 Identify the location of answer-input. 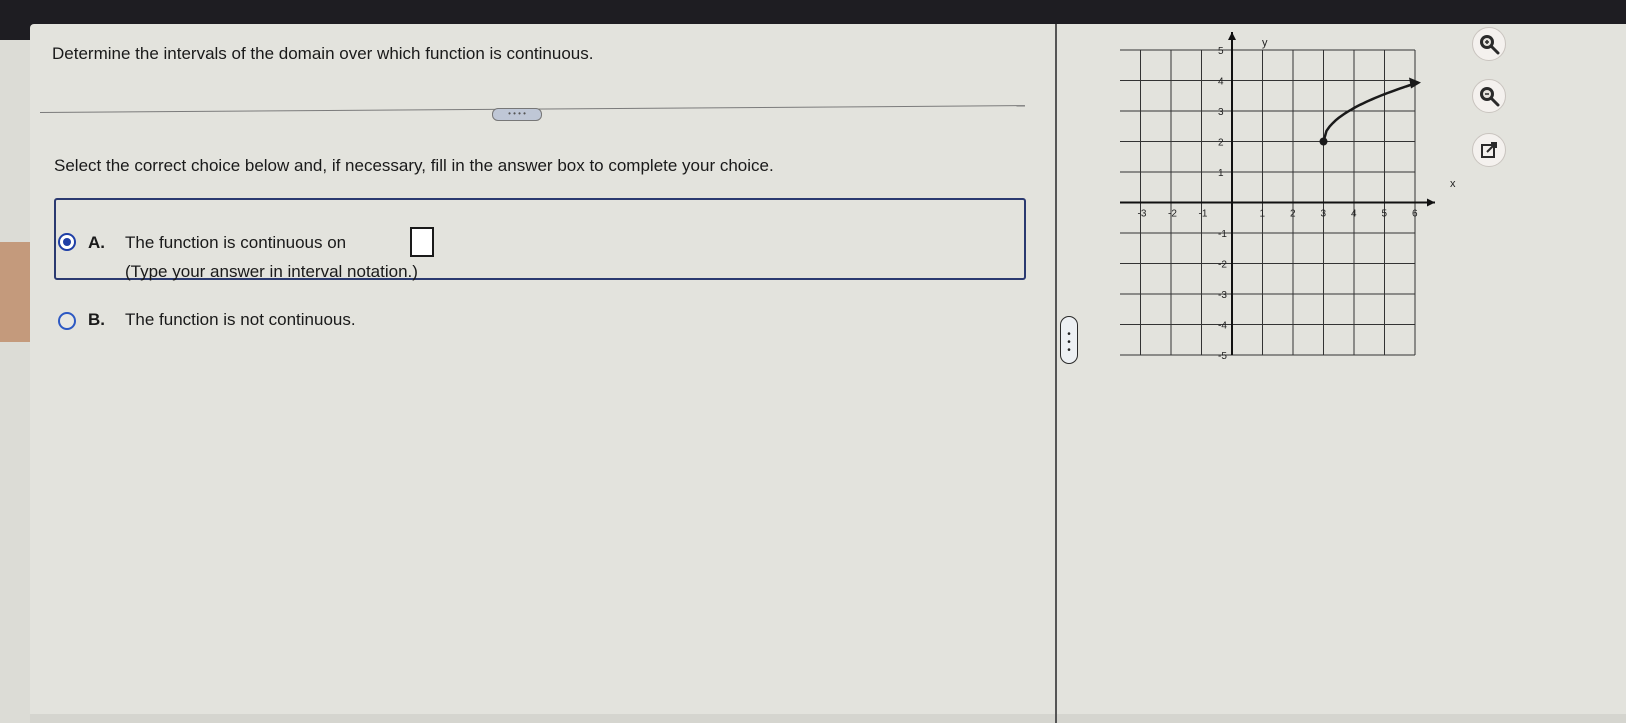
(422, 242).